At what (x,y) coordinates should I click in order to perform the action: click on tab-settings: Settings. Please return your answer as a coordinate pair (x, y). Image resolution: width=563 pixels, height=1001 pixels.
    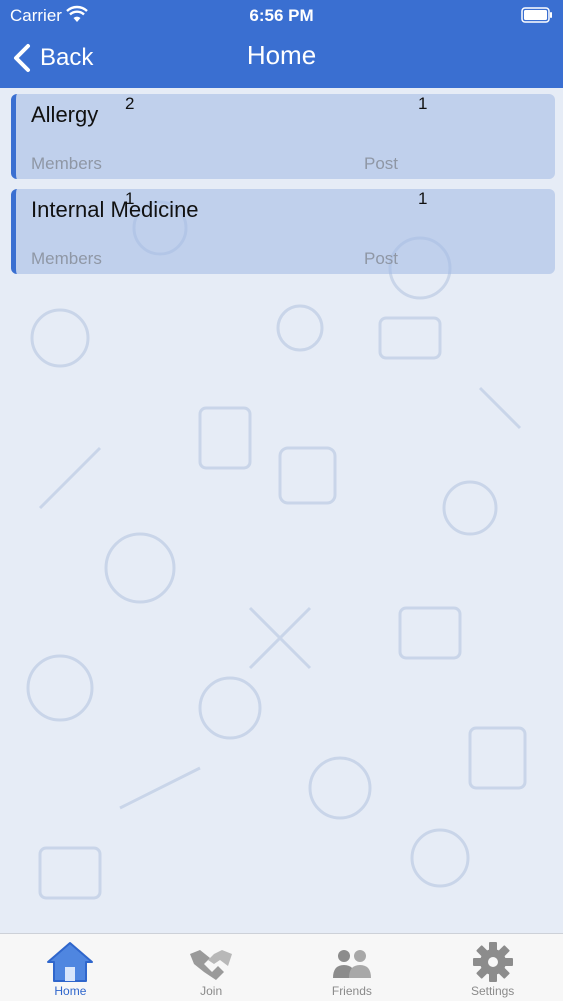
    Looking at the image, I should click on (492, 967).